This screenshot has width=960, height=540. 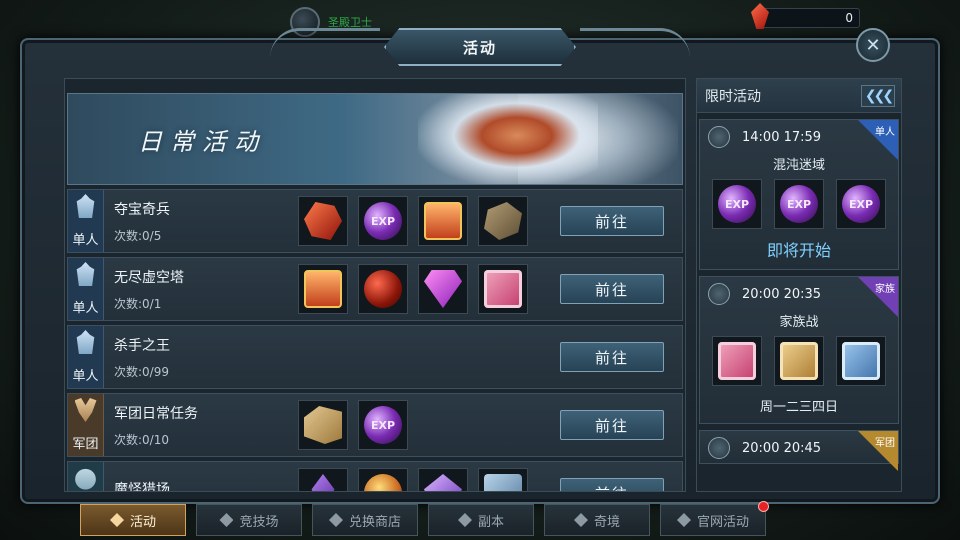 I want to click on tab-activity: 活动, so click(x=133, y=520).